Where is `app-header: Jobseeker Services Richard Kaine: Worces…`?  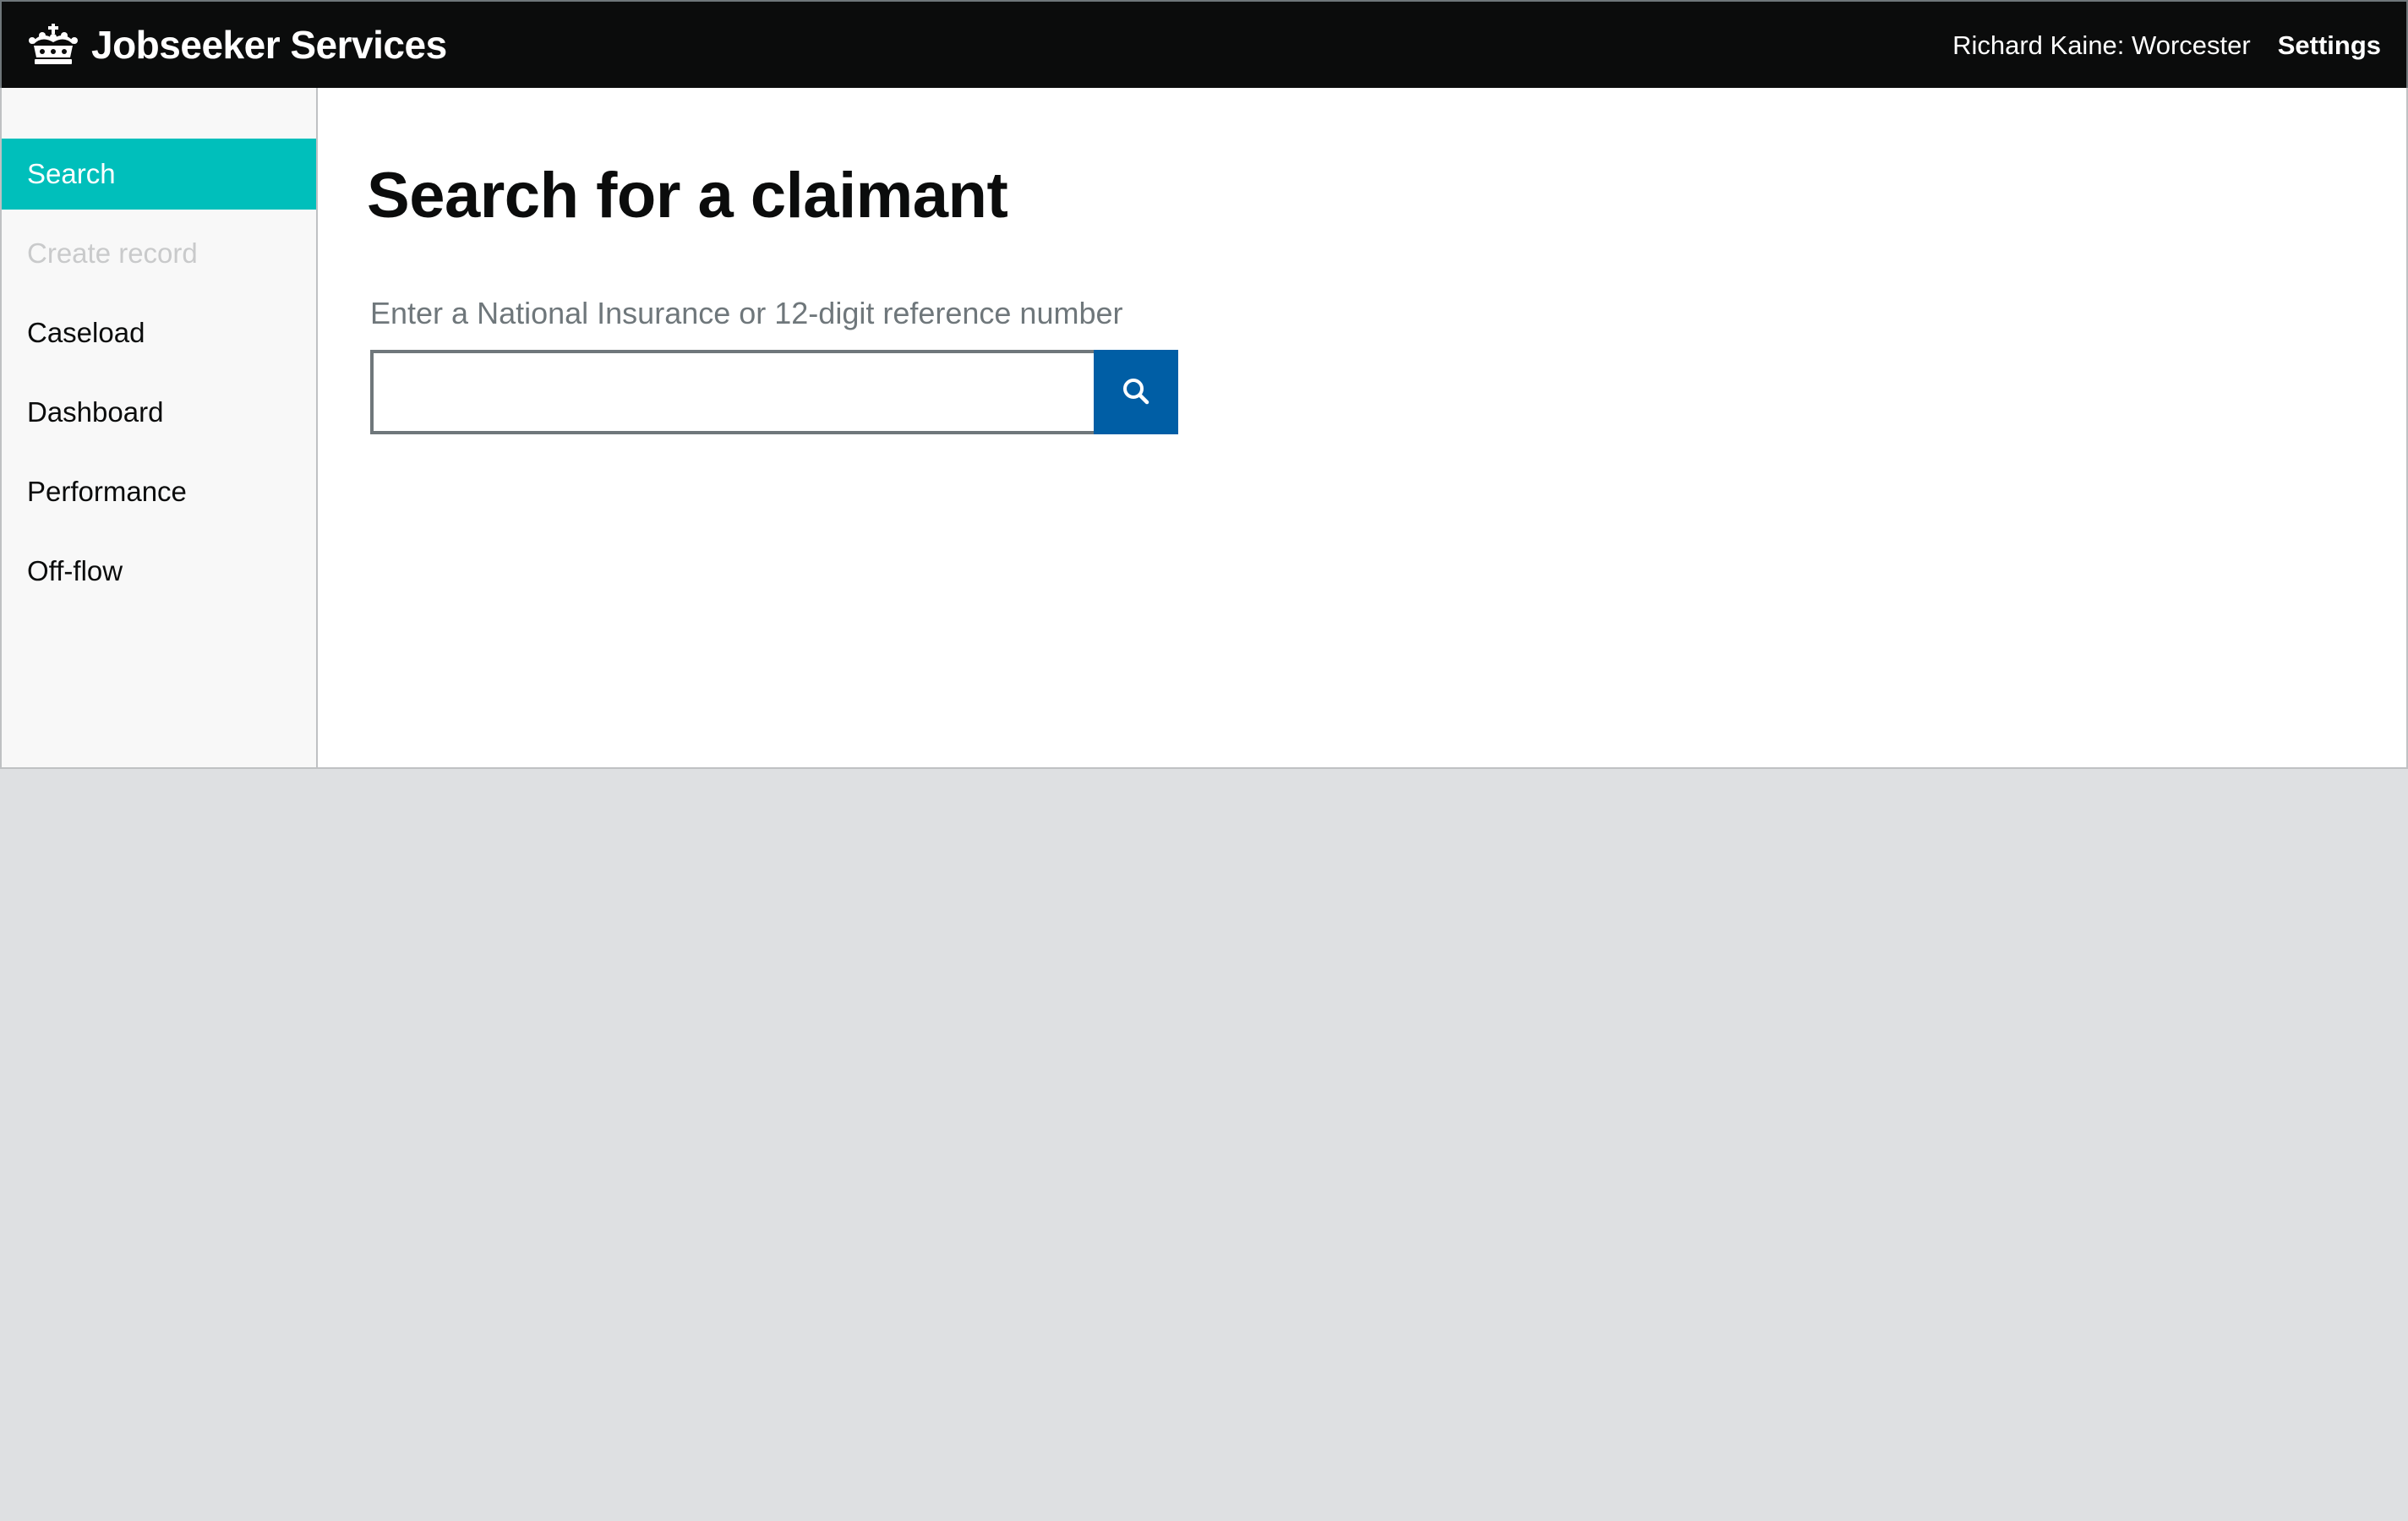
app-header: Jobseeker Services Richard Kaine: Worces… is located at coordinates (1204, 44).